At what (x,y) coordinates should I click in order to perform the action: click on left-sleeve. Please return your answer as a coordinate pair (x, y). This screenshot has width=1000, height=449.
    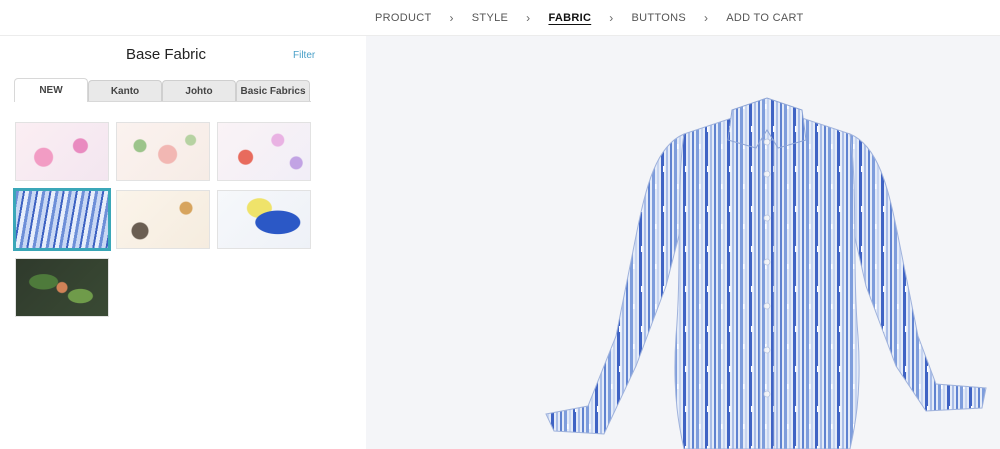
    Looking at the image, I should click on (615, 284).